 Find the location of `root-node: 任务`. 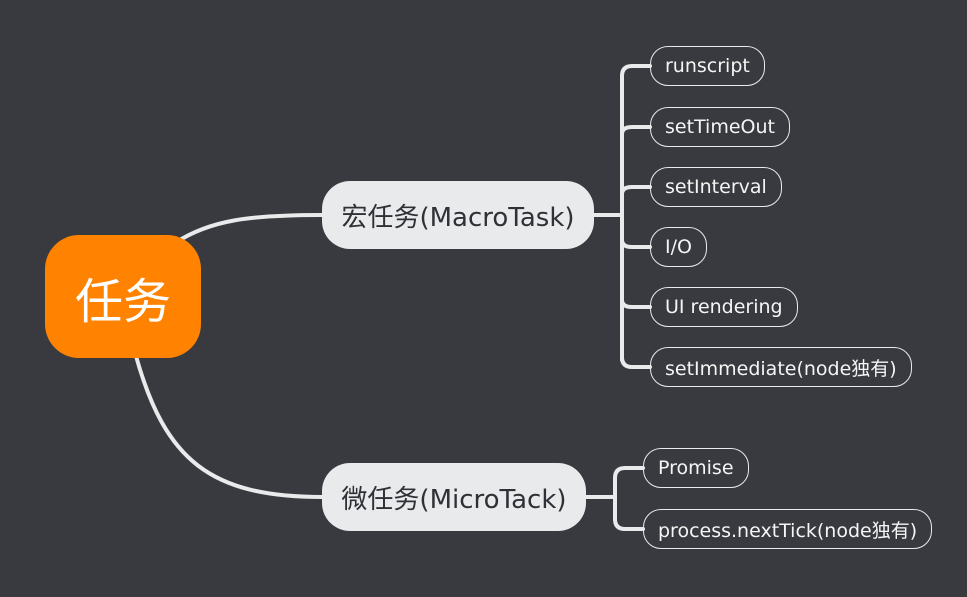

root-node: 任务 is located at coordinates (123, 296).